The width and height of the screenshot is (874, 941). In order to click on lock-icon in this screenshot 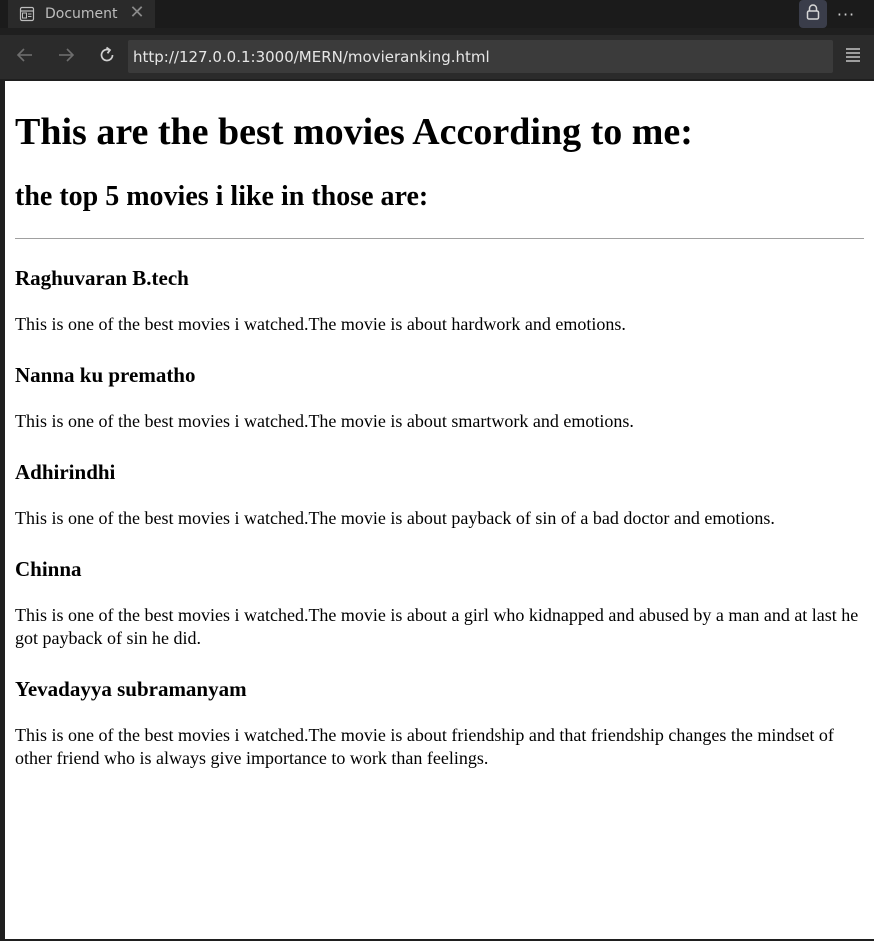, I will do `click(813, 14)`.